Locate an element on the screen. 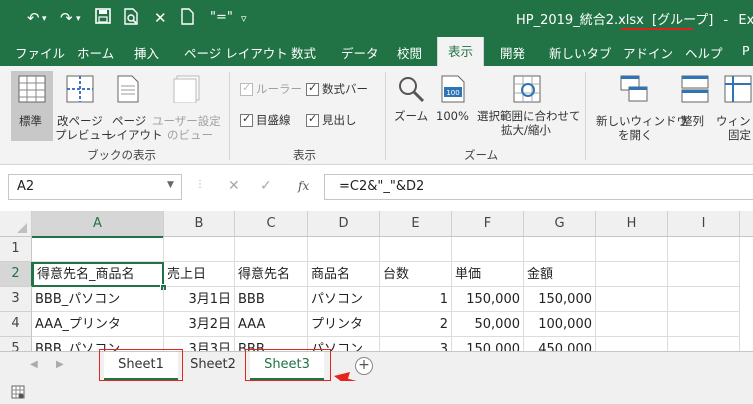  cell-h3 is located at coordinates (632, 299).